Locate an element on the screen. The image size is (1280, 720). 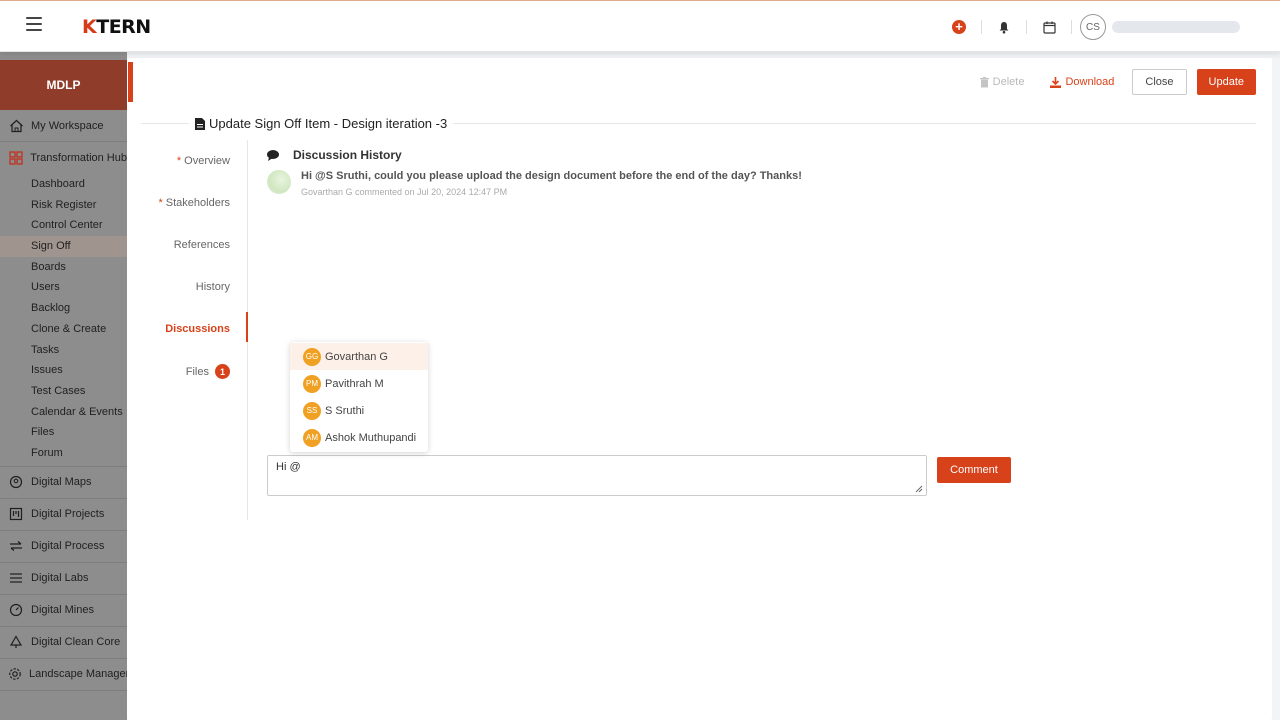
user-name is located at coordinates (1176, 27).